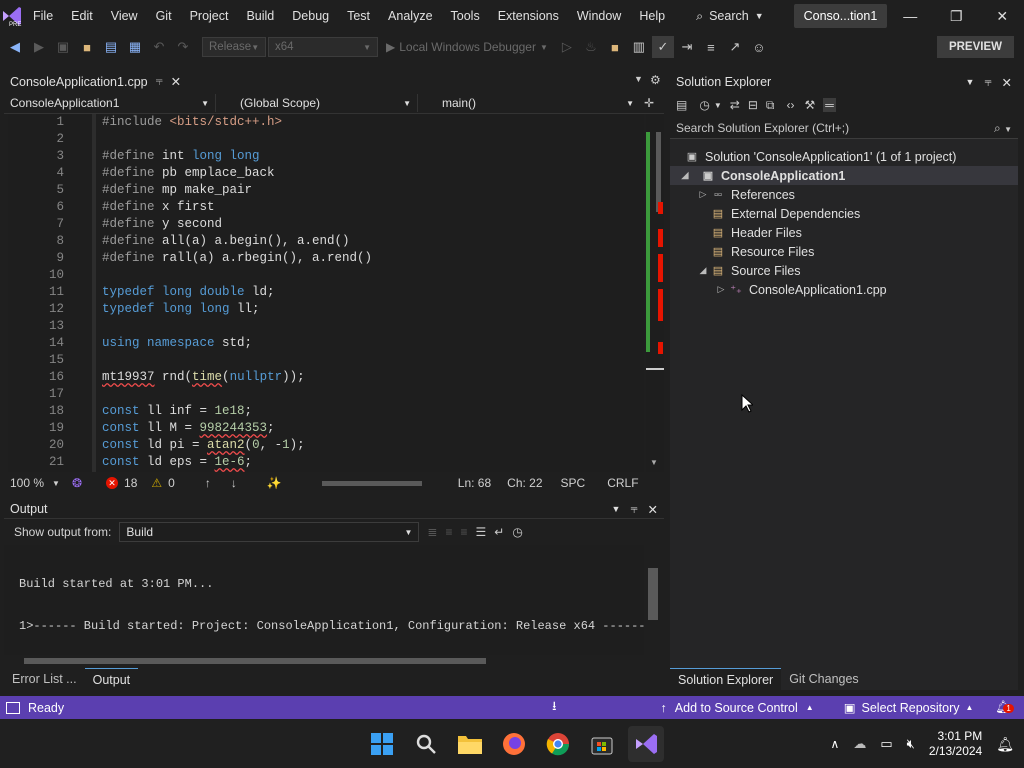  What do you see at coordinates (124, 16) in the screenshot?
I see `menu-view: View` at bounding box center [124, 16].